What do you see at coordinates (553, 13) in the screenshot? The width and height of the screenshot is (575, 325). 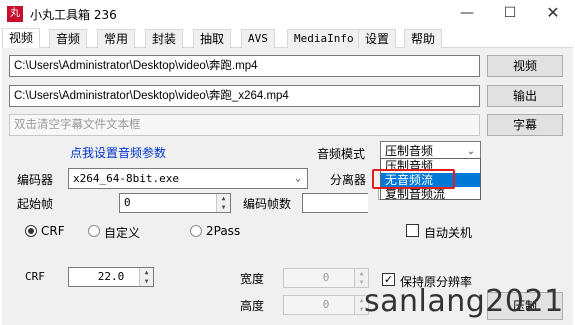 I see `close-button: ✕` at bounding box center [553, 13].